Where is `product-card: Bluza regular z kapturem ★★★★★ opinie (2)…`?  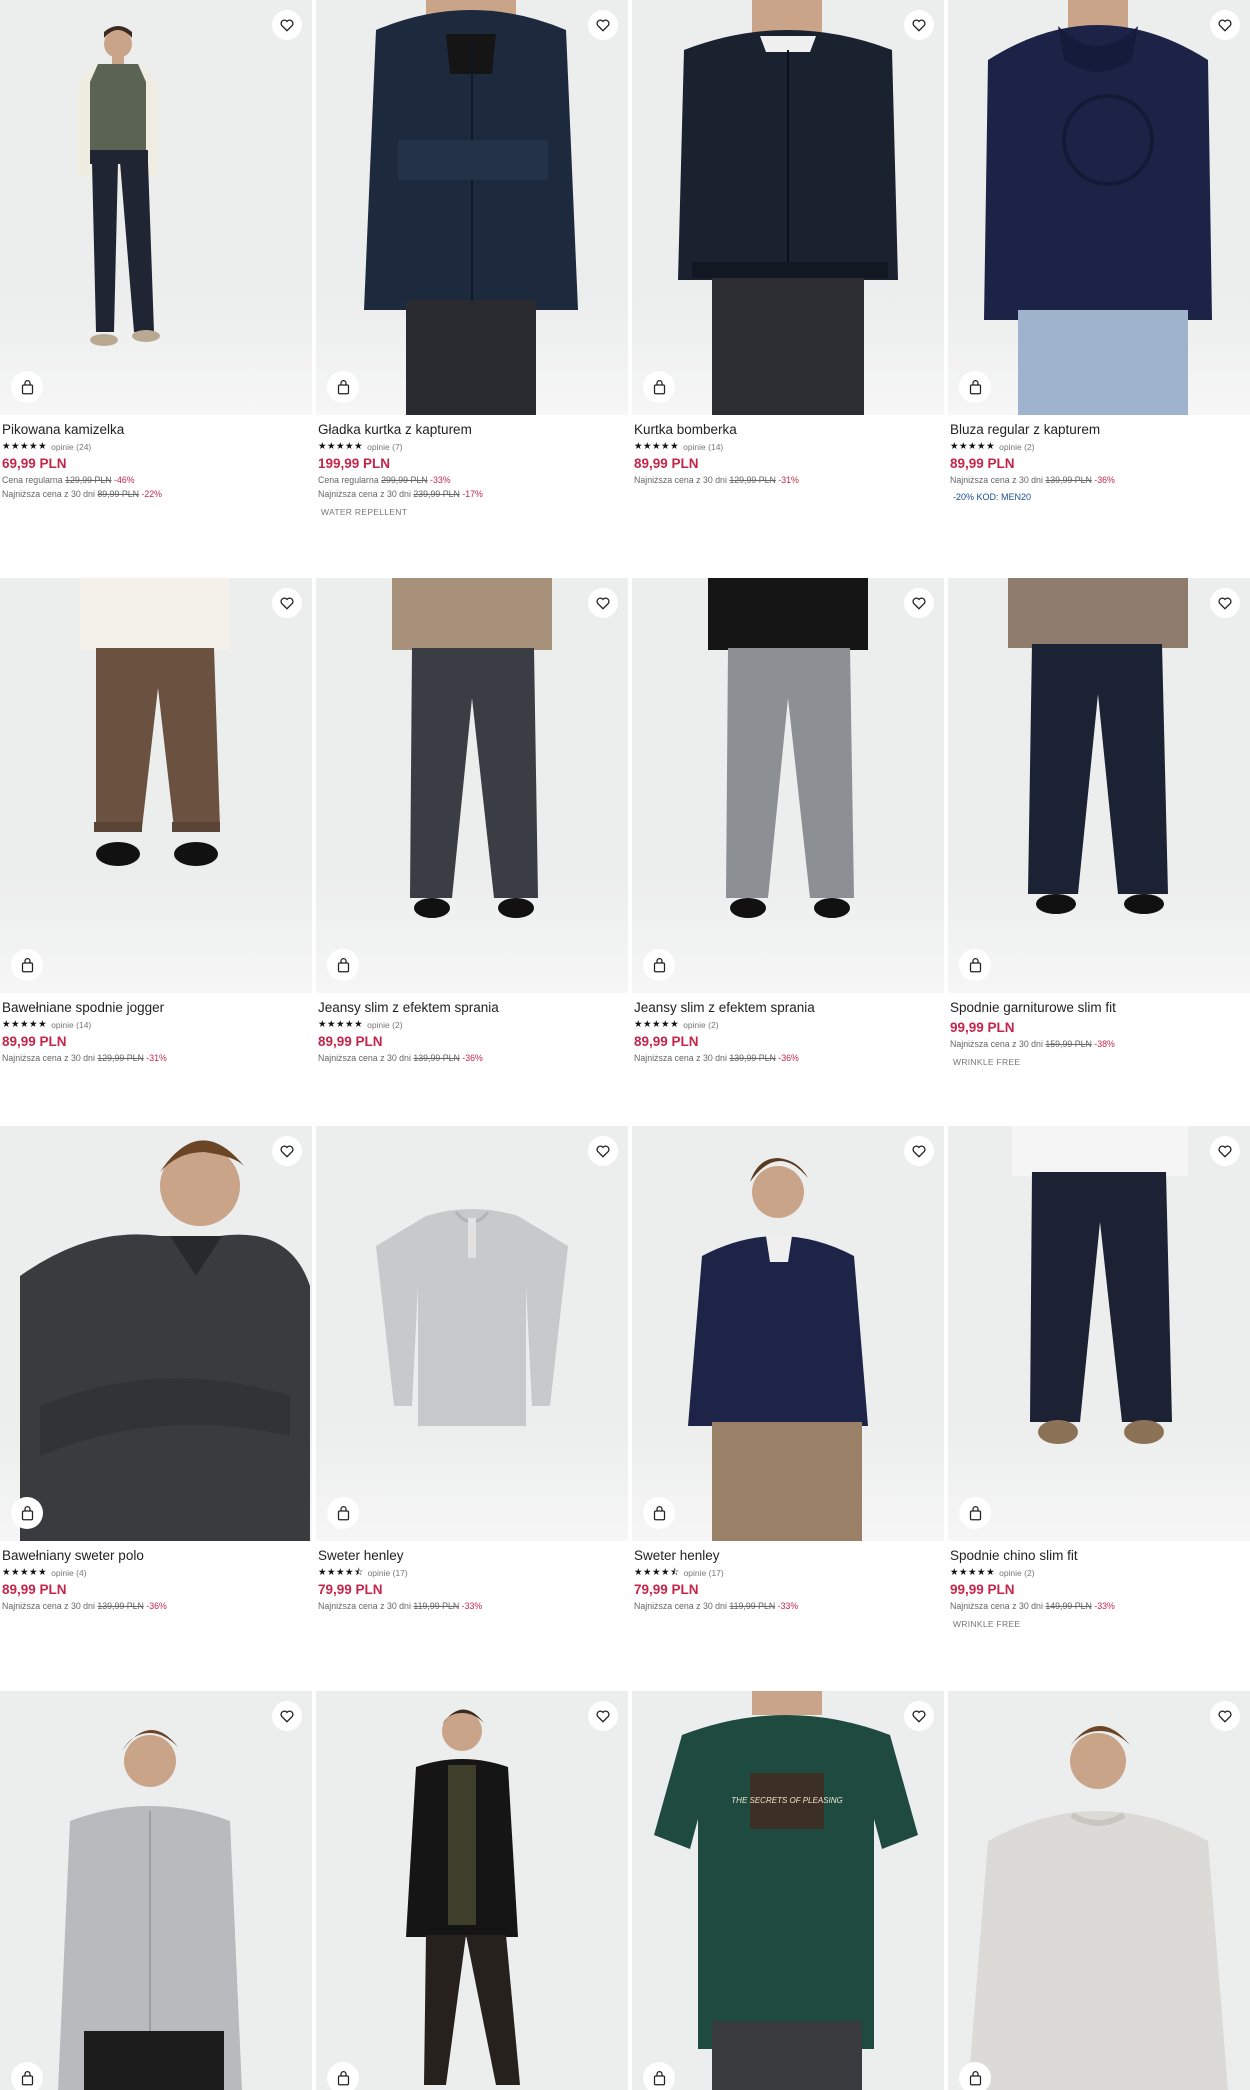
product-card: Bluza regular z kapturem ★★★★★ opinie (2)… is located at coordinates (1099, 251).